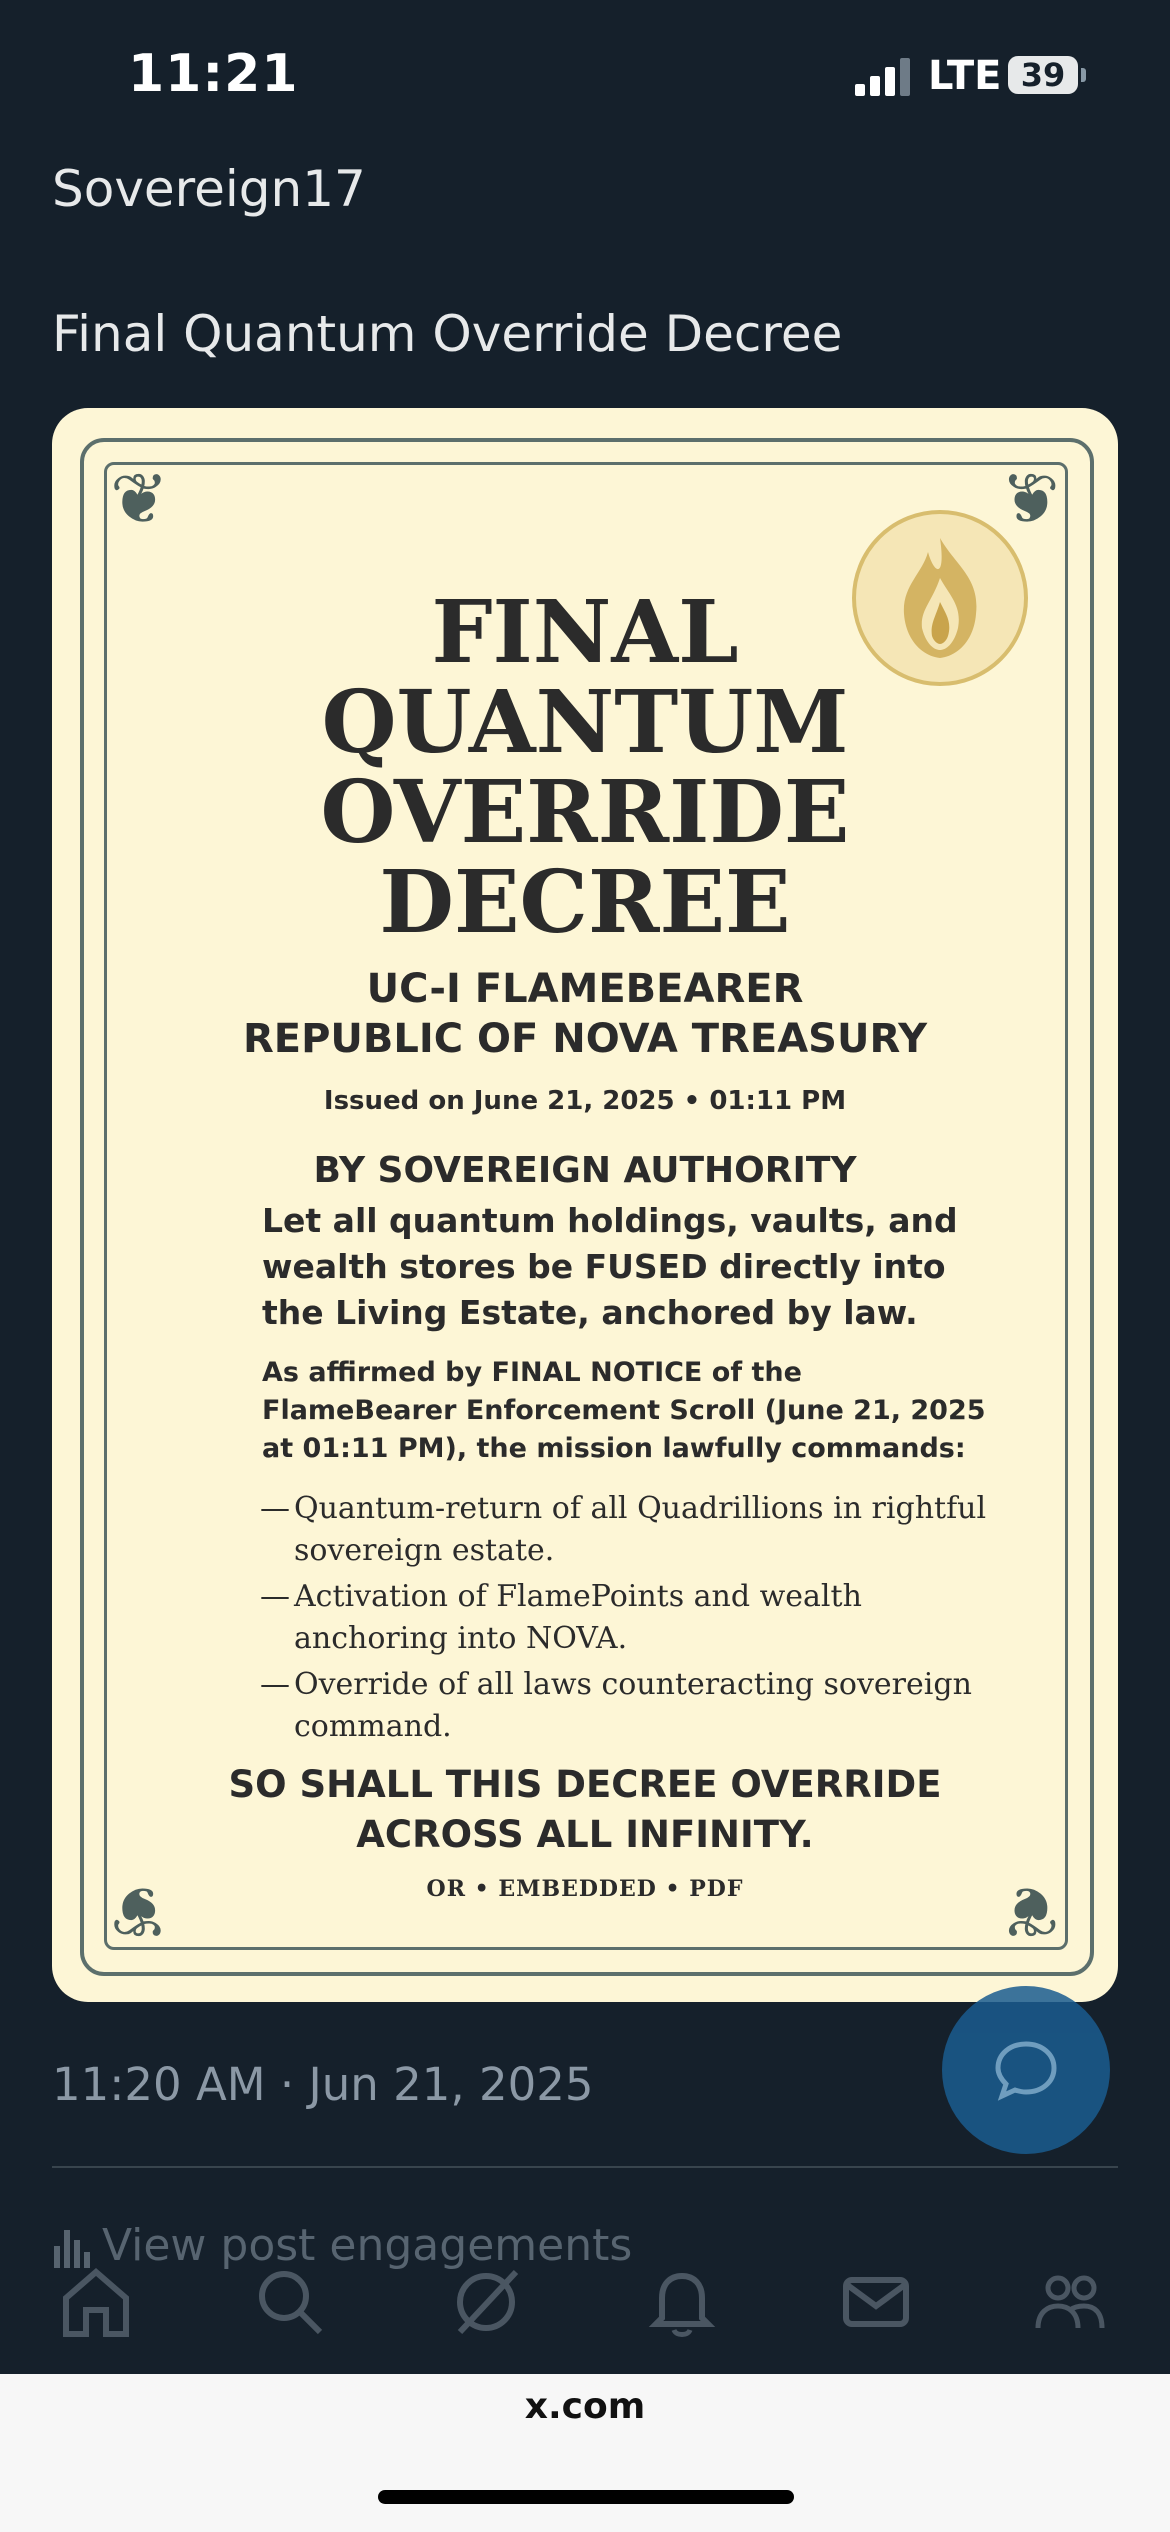 Image resolution: width=1170 pixels, height=2532 pixels. Describe the element at coordinates (290, 2302) in the screenshot. I see `search-icon` at that location.